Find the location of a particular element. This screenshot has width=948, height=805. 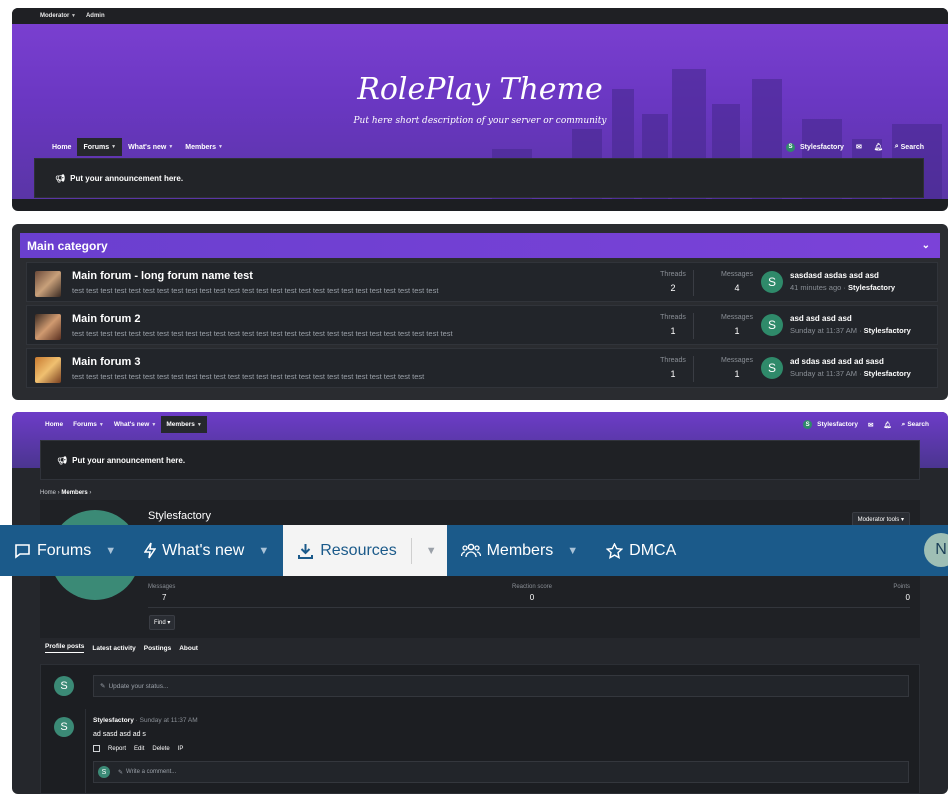

delete-link: Delete is located at coordinates (160, 749).